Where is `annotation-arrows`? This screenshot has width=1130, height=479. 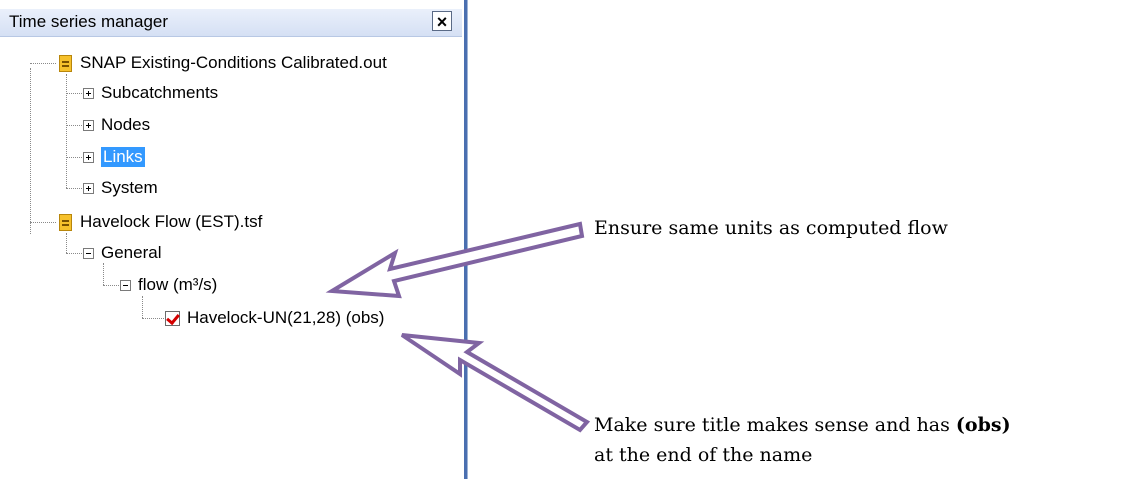 annotation-arrows is located at coordinates (458, 327).